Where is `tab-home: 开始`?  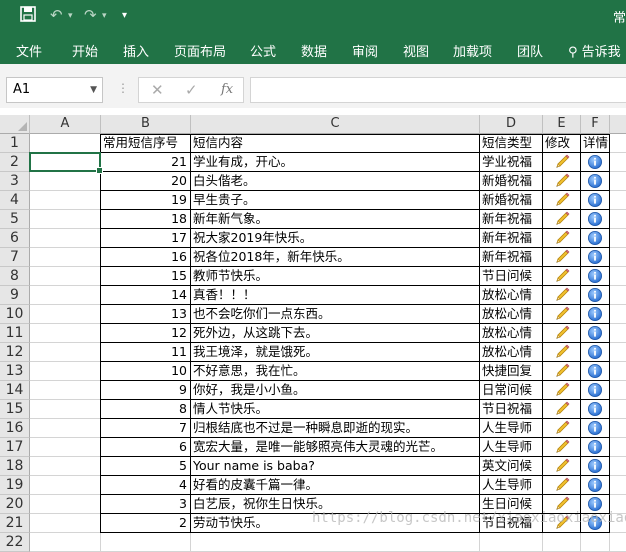
tab-home: 开始 is located at coordinates (85, 50).